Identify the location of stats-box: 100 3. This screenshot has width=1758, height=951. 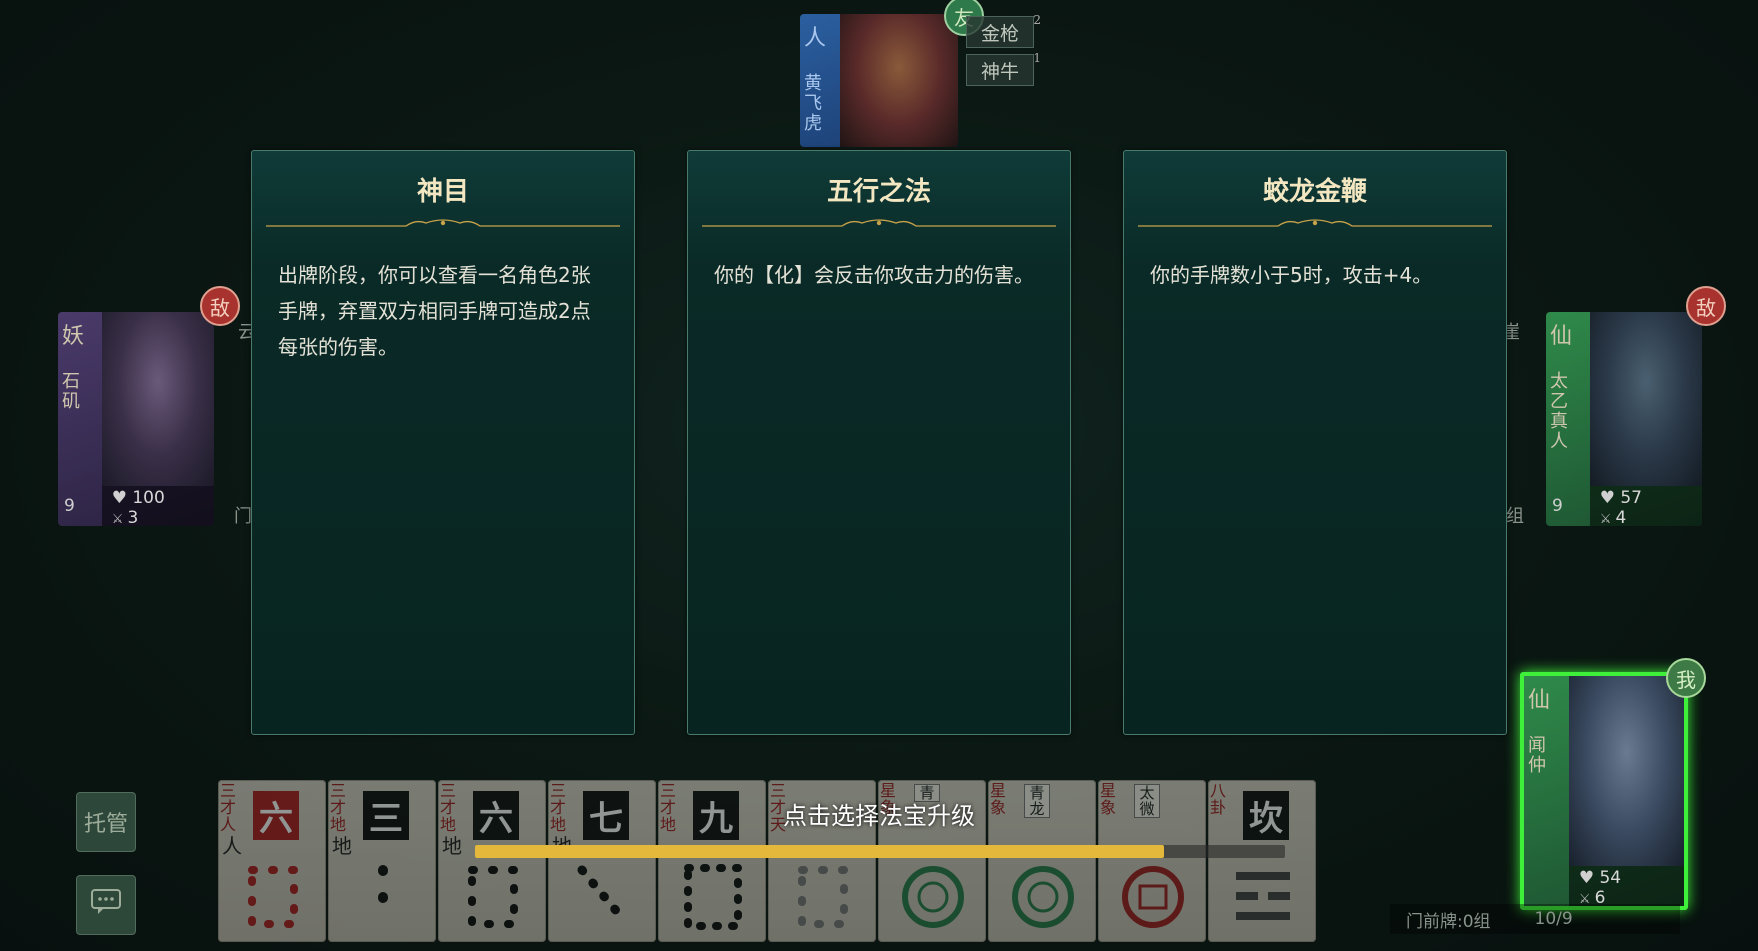
(157, 506).